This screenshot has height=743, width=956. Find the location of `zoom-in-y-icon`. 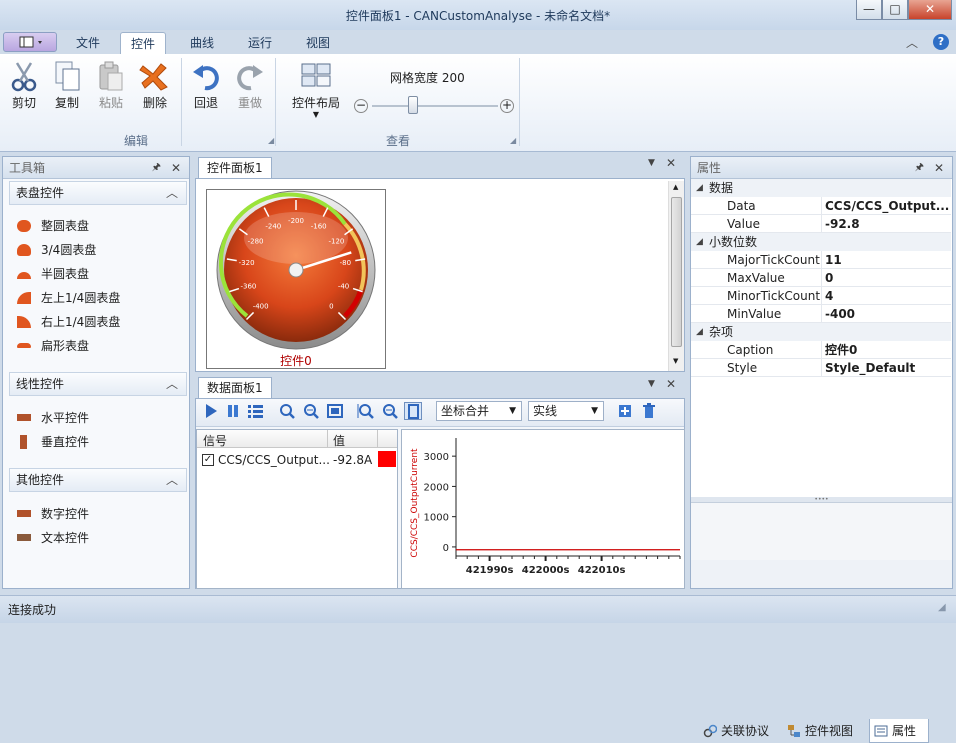

zoom-in-y-icon is located at coordinates (365, 411).